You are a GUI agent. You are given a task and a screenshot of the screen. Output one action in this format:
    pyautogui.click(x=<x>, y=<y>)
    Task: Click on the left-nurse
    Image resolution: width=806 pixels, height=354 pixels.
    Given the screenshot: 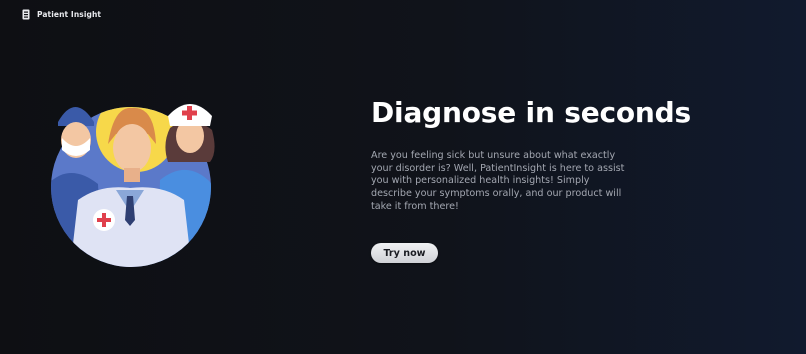 What is the action you would take?
    pyautogui.click(x=76, y=132)
    